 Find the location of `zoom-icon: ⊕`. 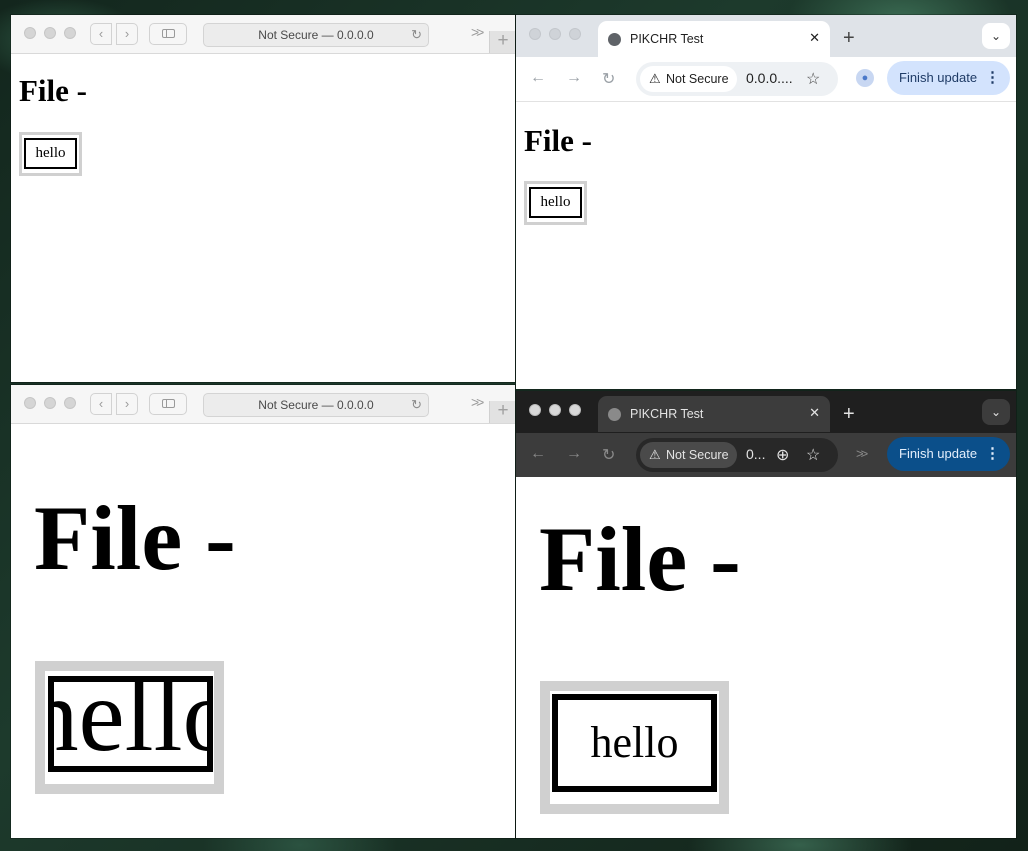

zoom-icon: ⊕ is located at coordinates (782, 455).